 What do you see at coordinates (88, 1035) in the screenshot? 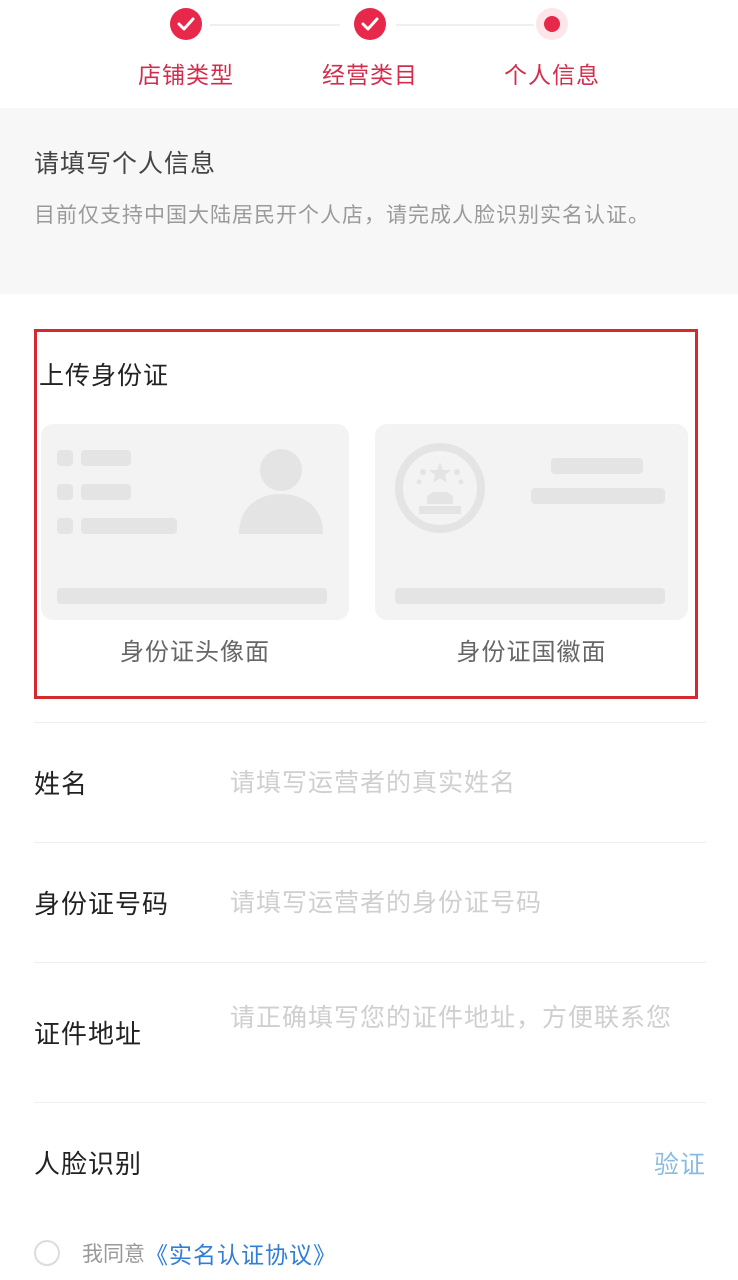
I see `address-label: 证件地址` at bounding box center [88, 1035].